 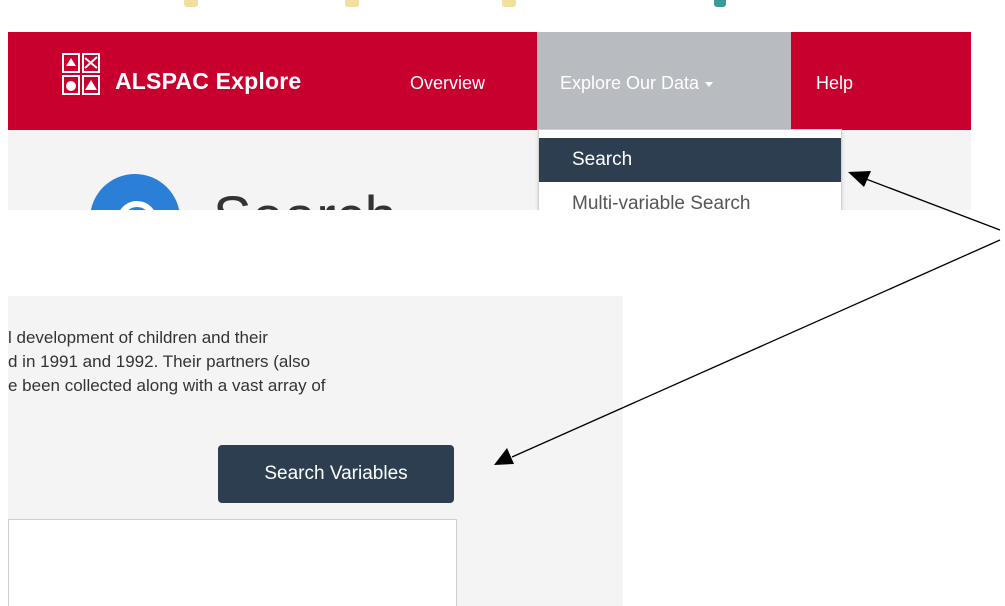 What do you see at coordinates (504, 456) in the screenshot?
I see `arrowhead-icon` at bounding box center [504, 456].